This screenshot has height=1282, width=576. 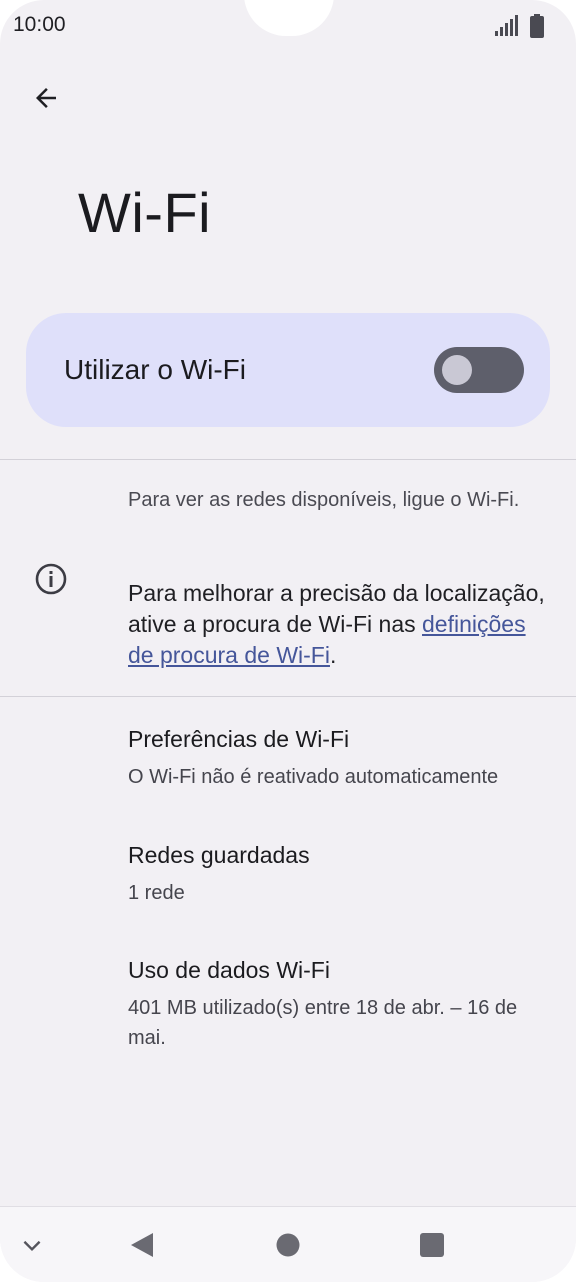 What do you see at coordinates (289, 18) in the screenshot?
I see `camera-notch` at bounding box center [289, 18].